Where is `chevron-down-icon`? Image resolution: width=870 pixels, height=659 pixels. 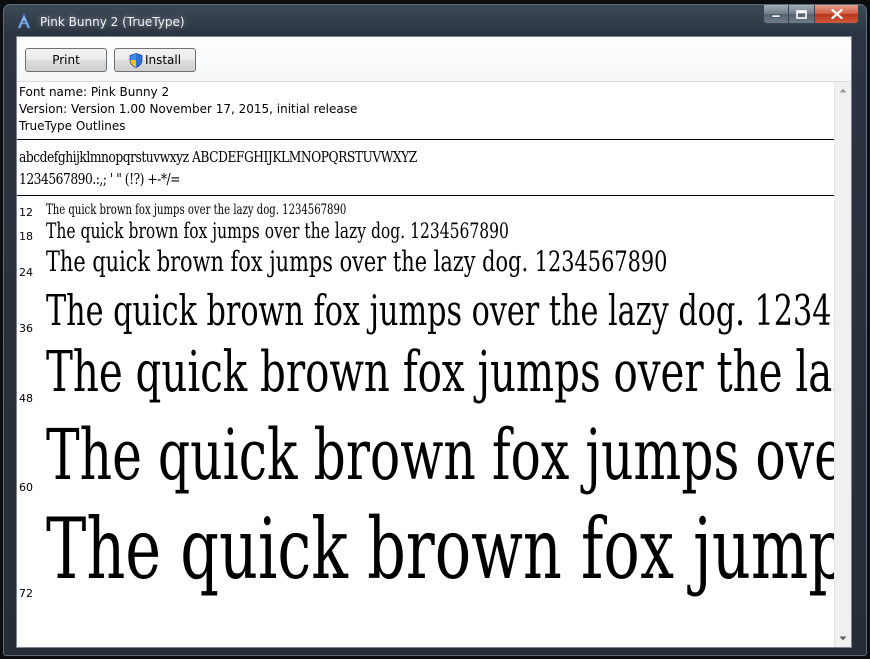
chevron-down-icon is located at coordinates (843, 638).